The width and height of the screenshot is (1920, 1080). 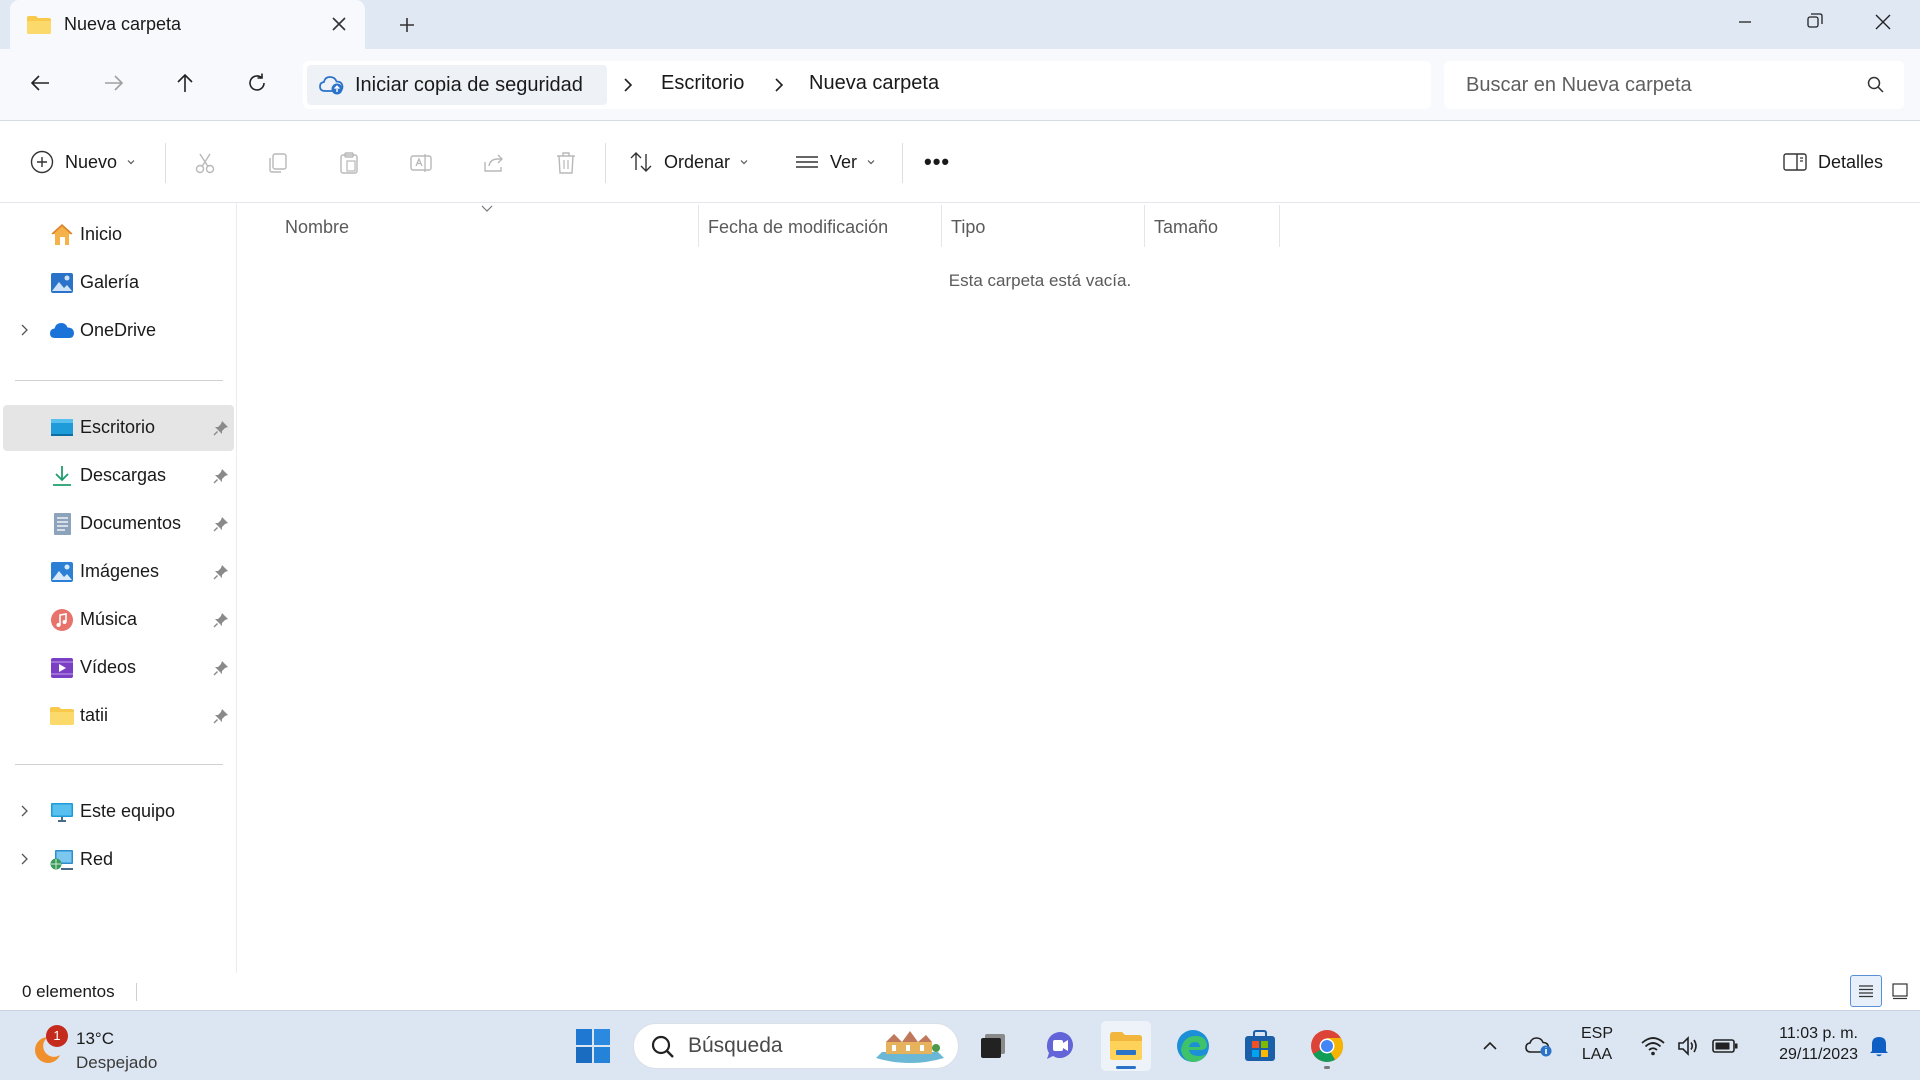 I want to click on taskbar-search-input, so click(x=778, y=1046).